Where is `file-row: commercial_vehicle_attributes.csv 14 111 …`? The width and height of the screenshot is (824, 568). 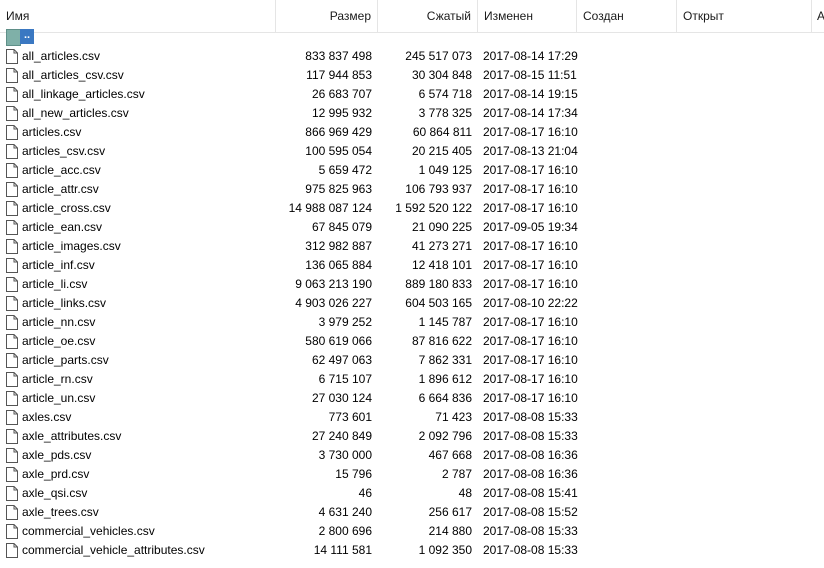 file-row: commercial_vehicle_attributes.csv 14 111 … is located at coordinates (412, 550).